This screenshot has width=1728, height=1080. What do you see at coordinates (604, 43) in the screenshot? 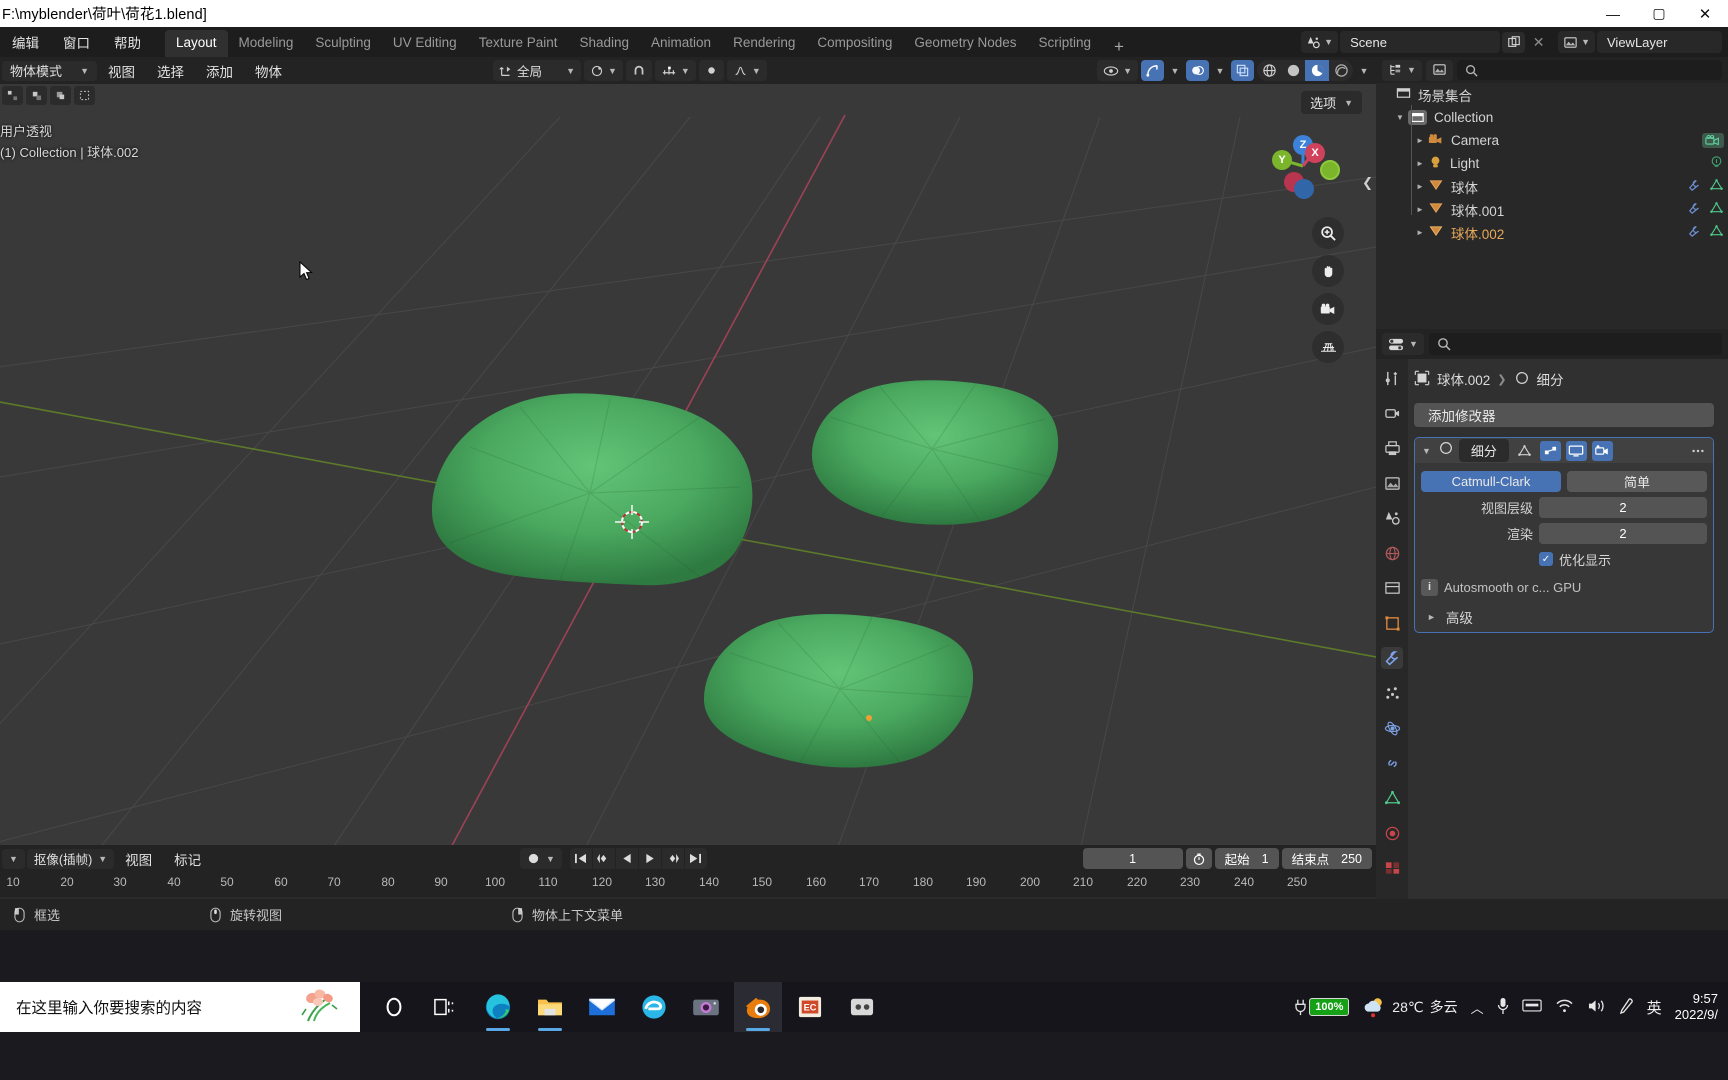
I see `tab-shading: Shading` at bounding box center [604, 43].